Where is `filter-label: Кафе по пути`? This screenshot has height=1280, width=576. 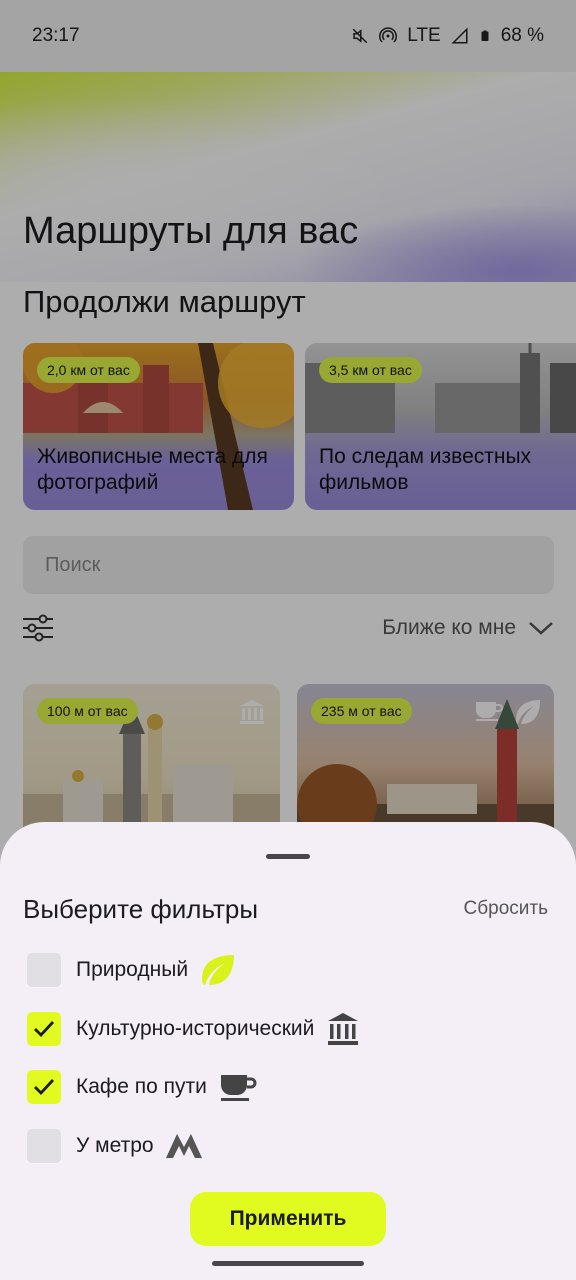 filter-label: Кафе по пути is located at coordinates (141, 1086).